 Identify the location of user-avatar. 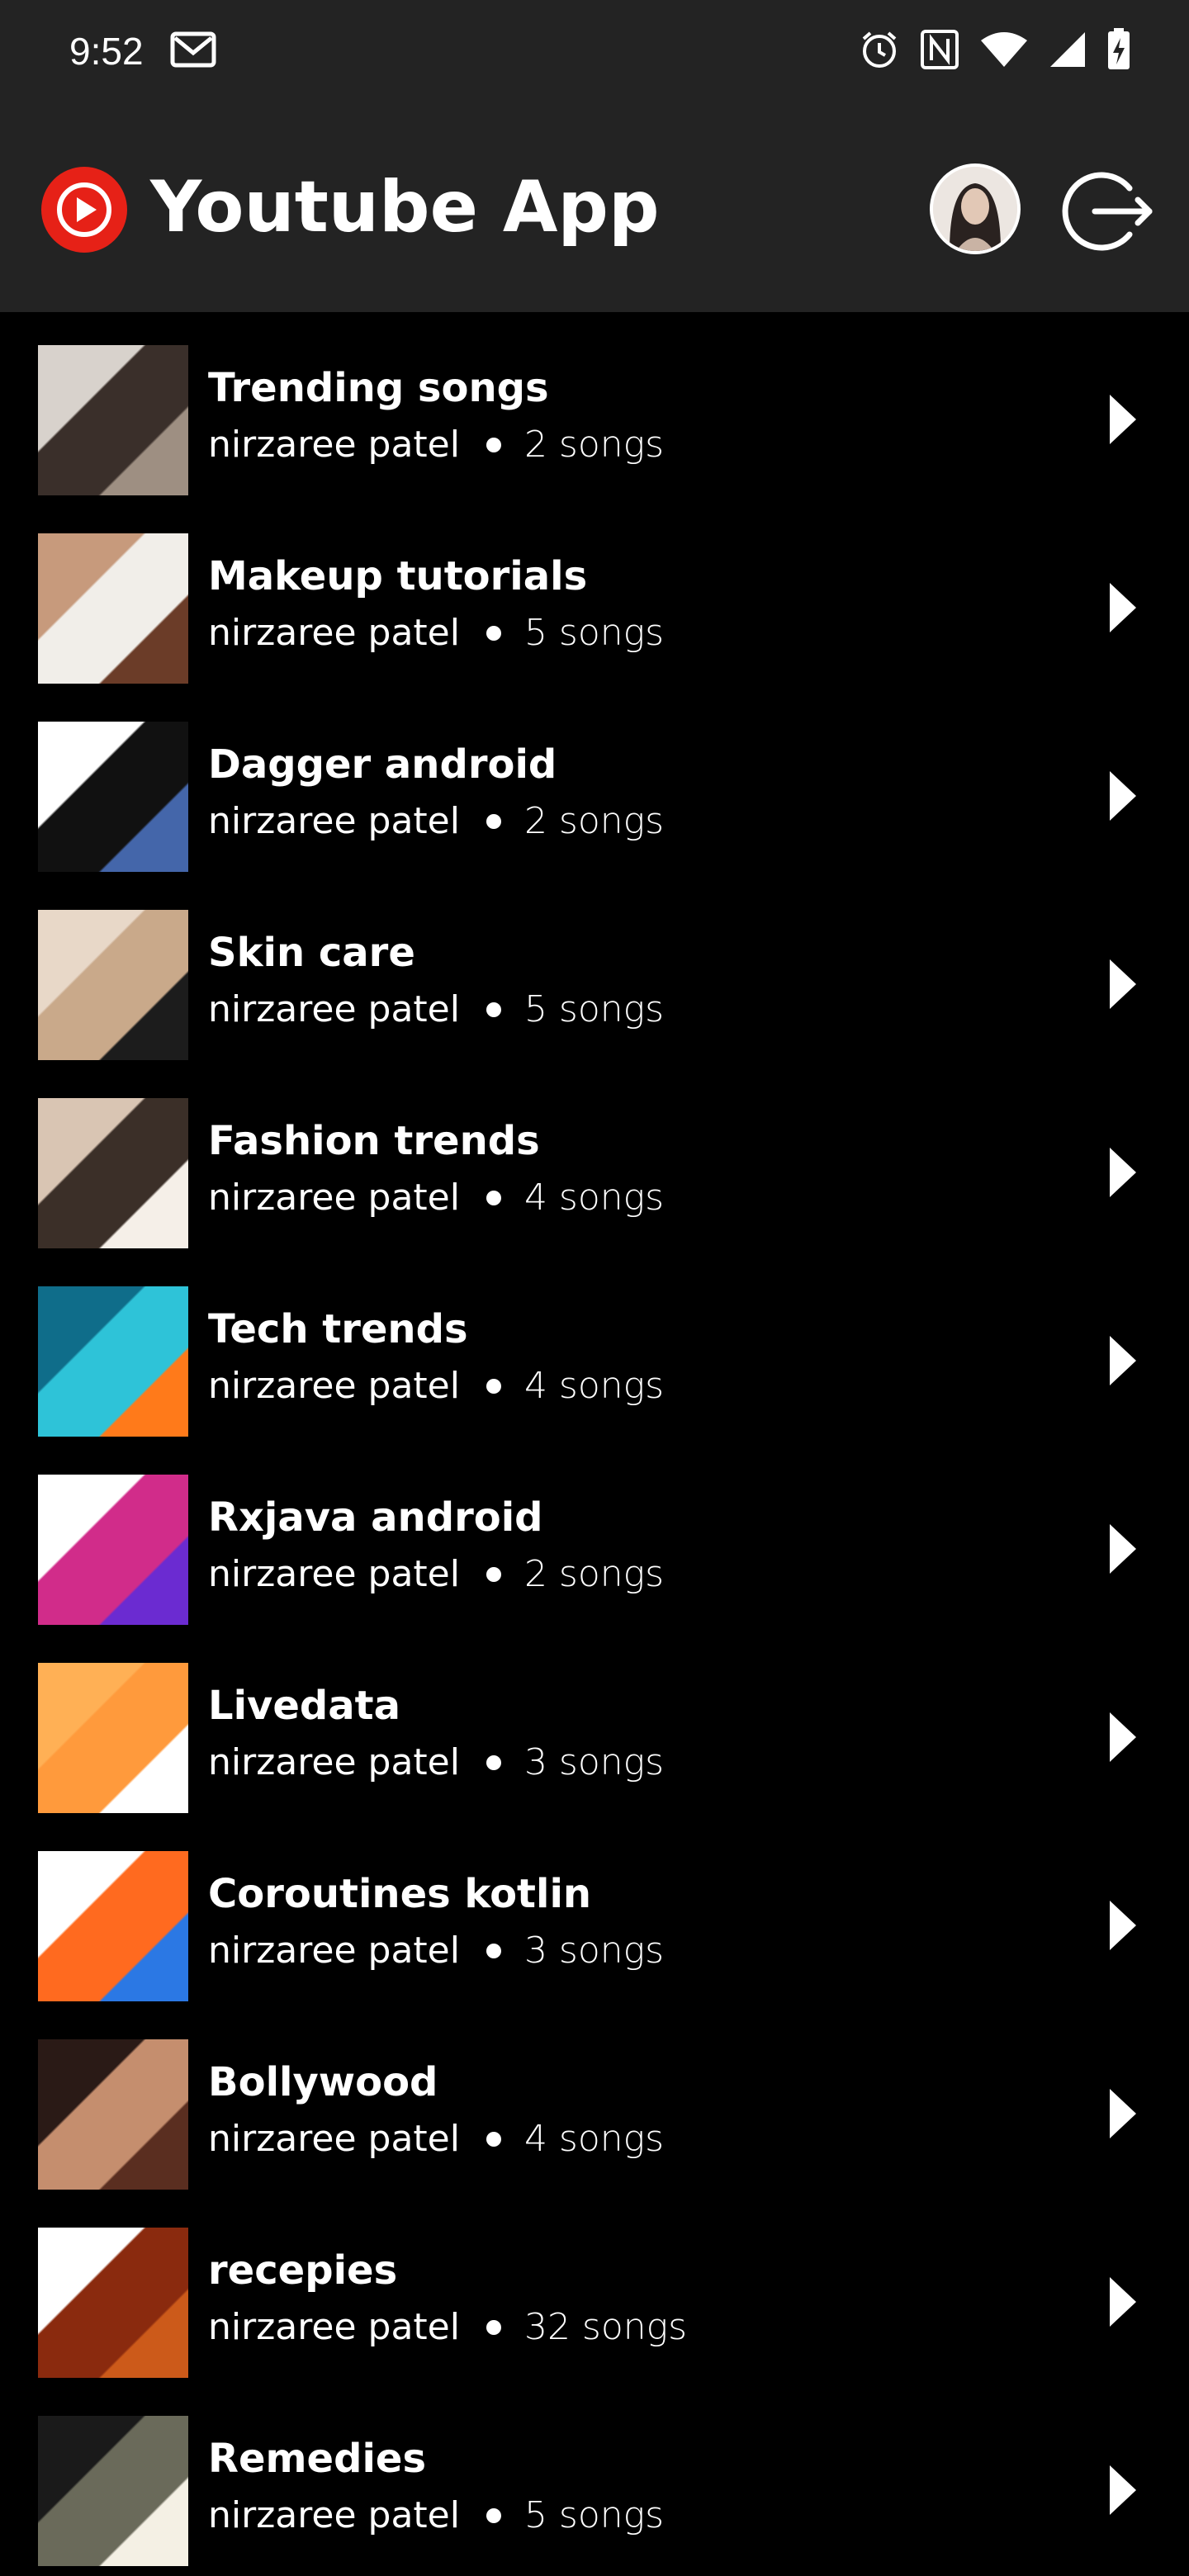
(975, 208).